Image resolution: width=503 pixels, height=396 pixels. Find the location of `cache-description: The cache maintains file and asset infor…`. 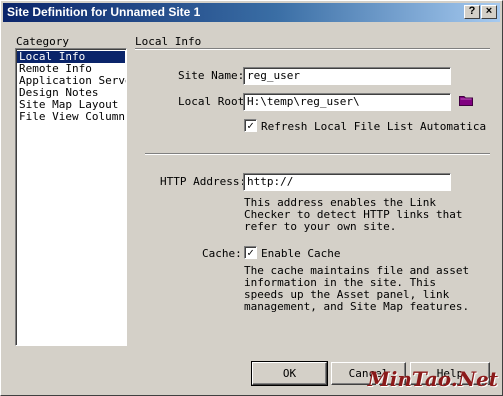

cache-description: The cache maintains file and asset infor… is located at coordinates (356, 289).